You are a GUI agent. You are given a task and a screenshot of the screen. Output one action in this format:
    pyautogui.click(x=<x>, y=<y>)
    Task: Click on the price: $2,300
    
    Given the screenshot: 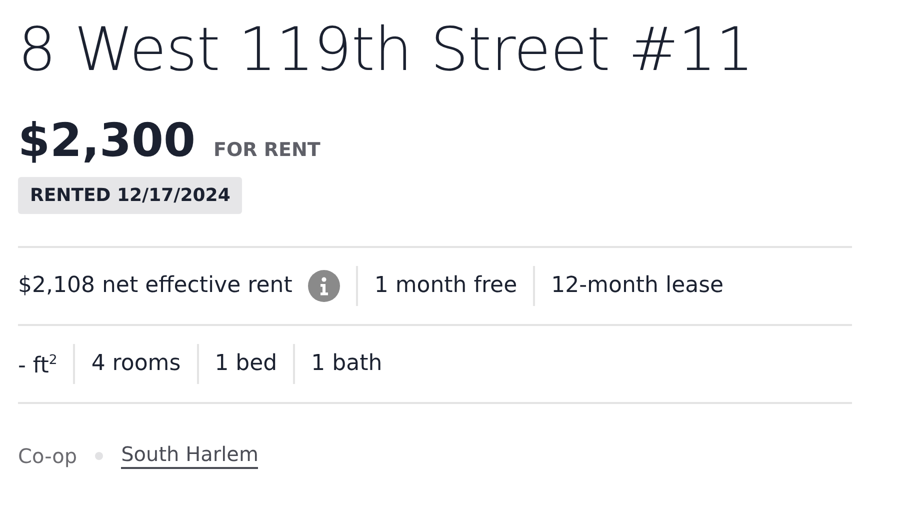 What is the action you would take?
    pyautogui.click(x=107, y=140)
    